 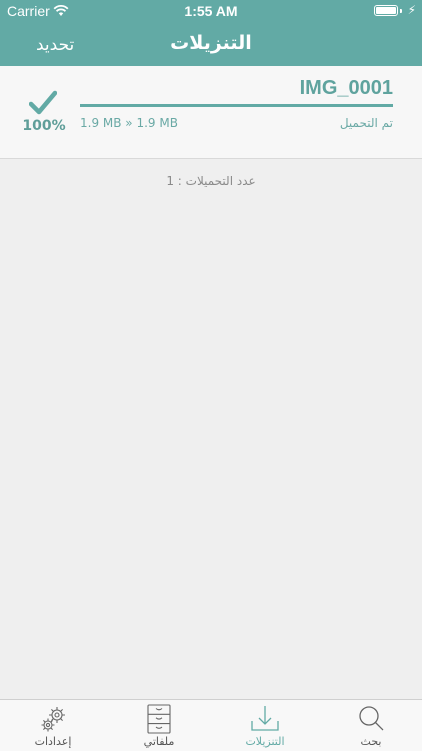 I want to click on status-bar: Carrier 1:55 AM ⚡, so click(x=211, y=11).